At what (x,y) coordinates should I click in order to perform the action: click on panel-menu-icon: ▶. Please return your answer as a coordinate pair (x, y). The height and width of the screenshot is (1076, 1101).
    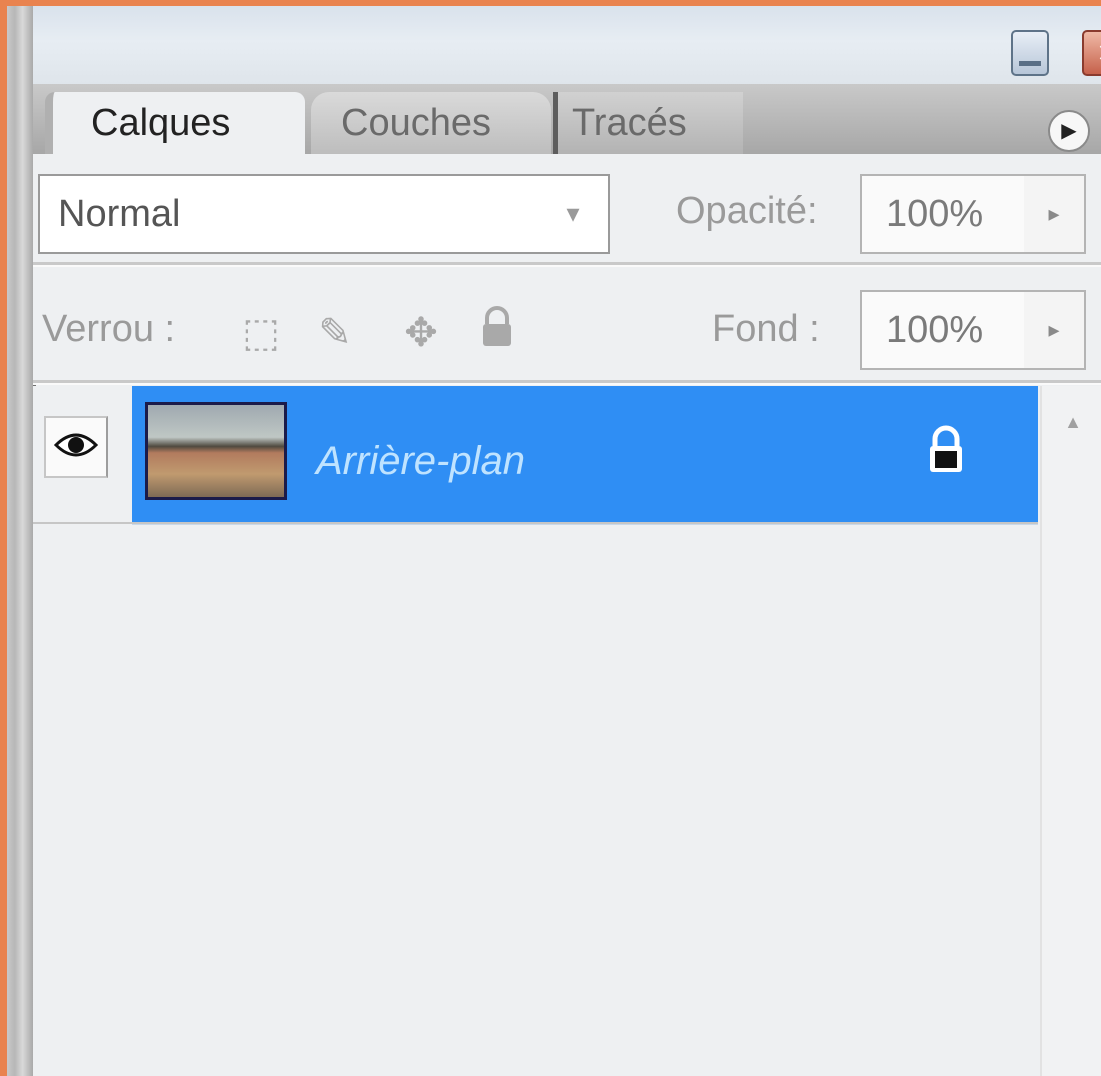
    Looking at the image, I should click on (1069, 131).